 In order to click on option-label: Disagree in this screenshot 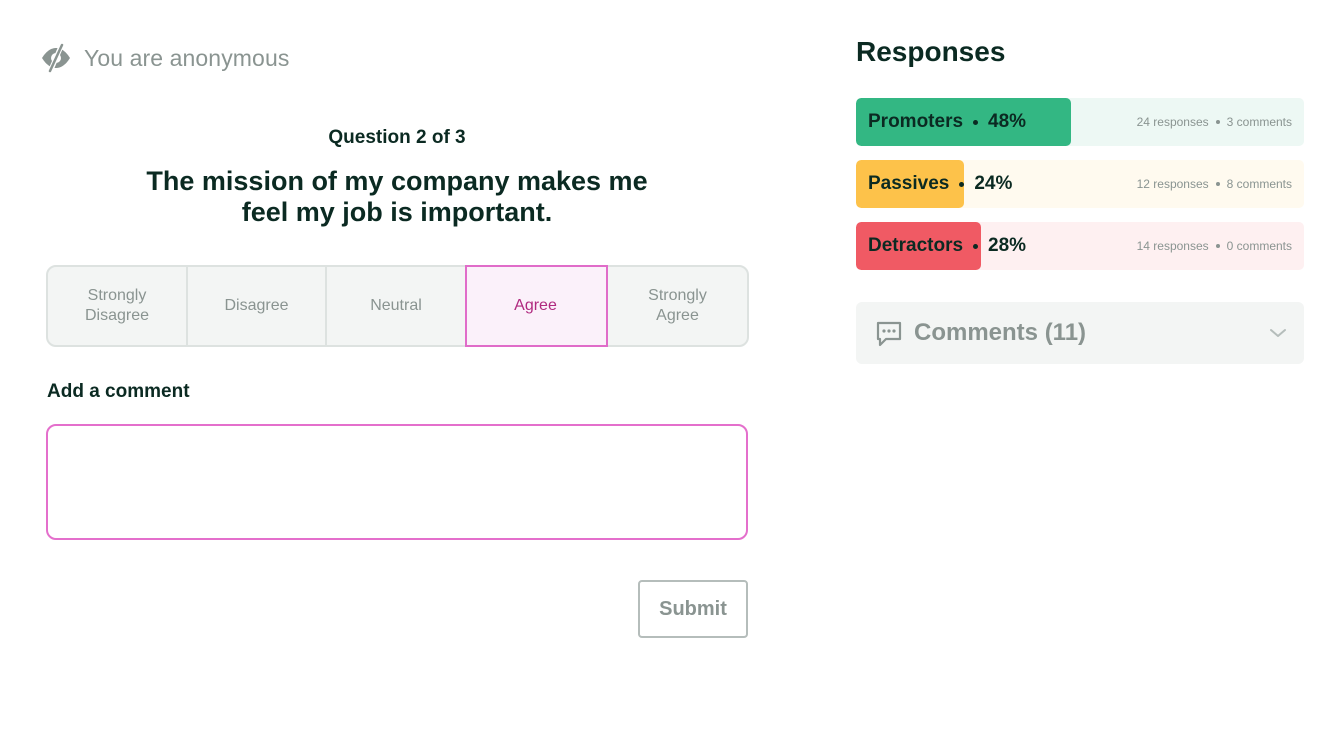, I will do `click(256, 305)`.